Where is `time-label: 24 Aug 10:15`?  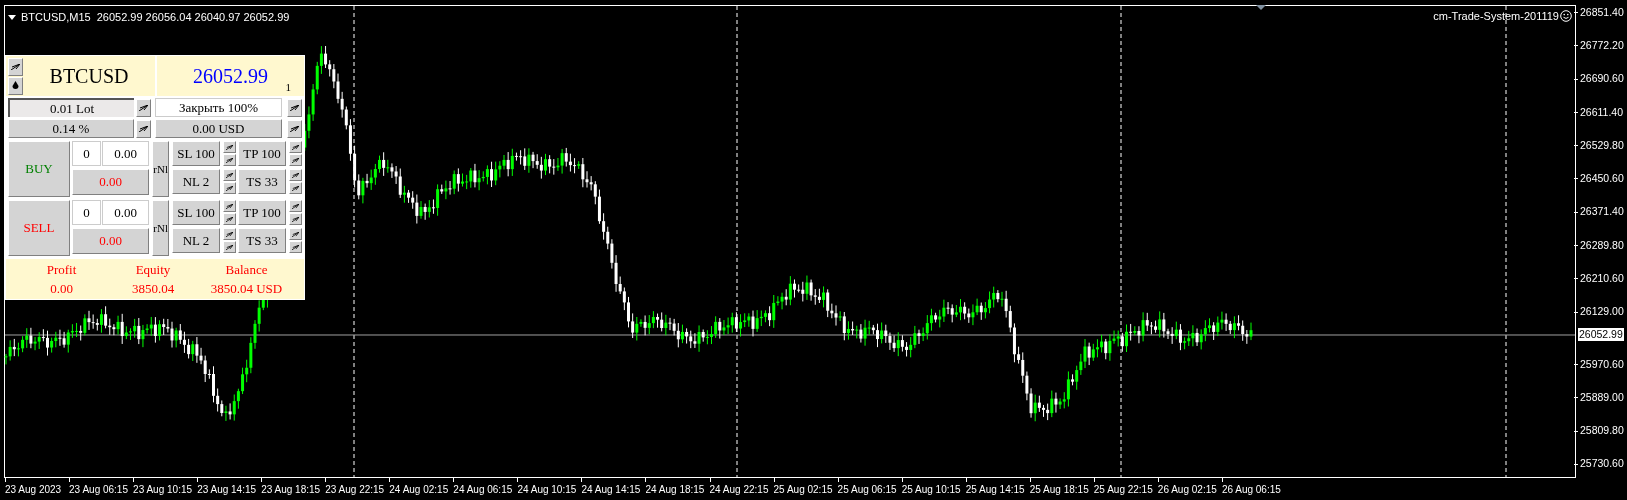
time-label: 24 Aug 10:15 is located at coordinates (547, 490).